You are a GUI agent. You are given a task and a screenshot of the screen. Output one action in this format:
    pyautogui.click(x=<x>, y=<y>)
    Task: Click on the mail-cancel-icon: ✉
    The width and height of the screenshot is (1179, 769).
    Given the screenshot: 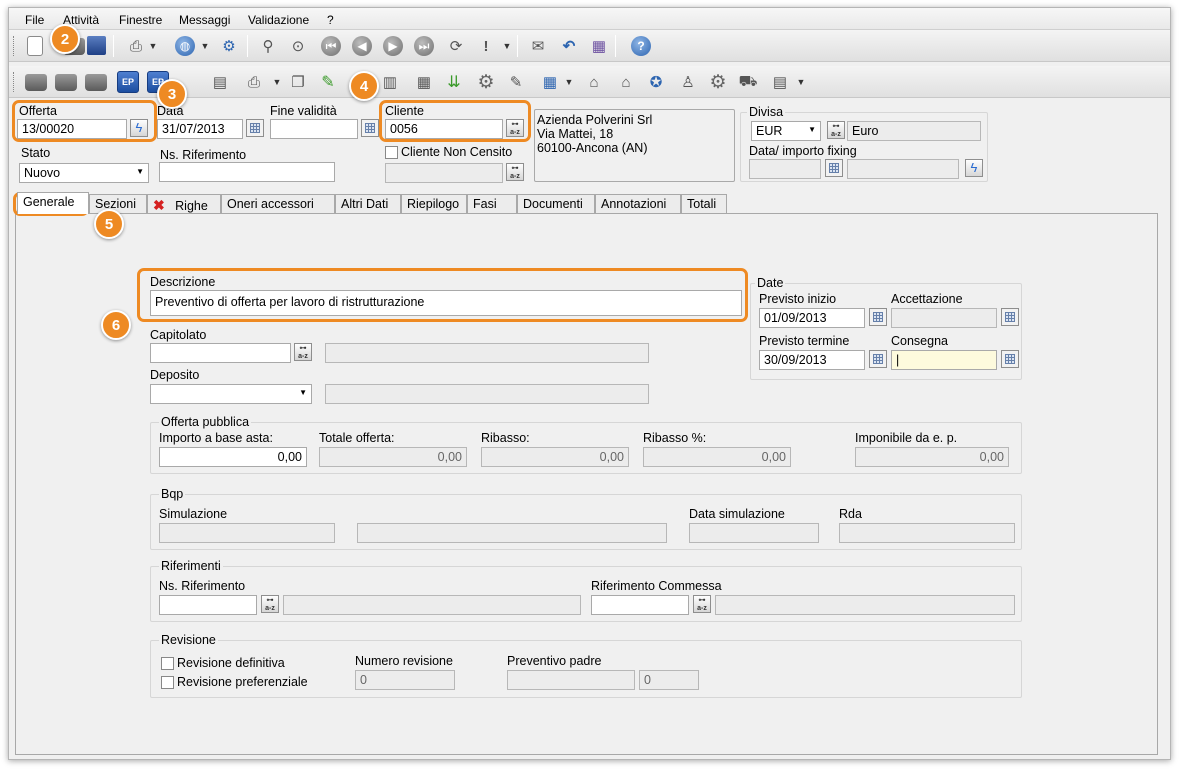 What is the action you would take?
    pyautogui.click(x=538, y=46)
    